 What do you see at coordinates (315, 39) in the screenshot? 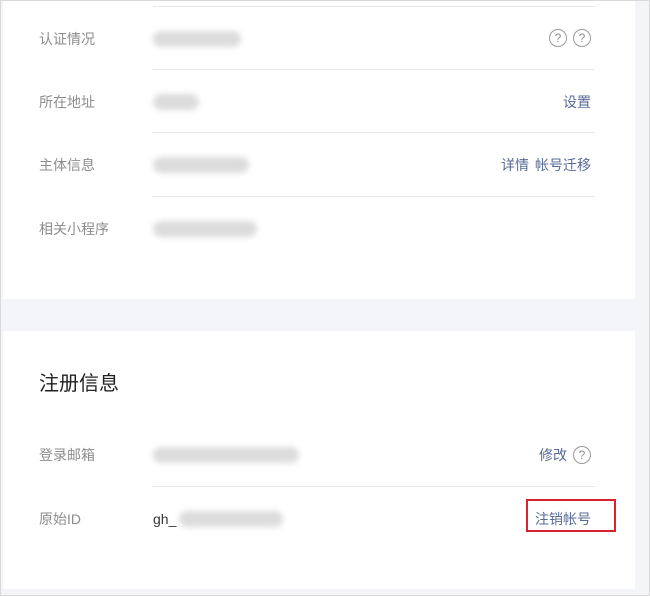
I see `verification-row: 认证情况 ? ?` at bounding box center [315, 39].